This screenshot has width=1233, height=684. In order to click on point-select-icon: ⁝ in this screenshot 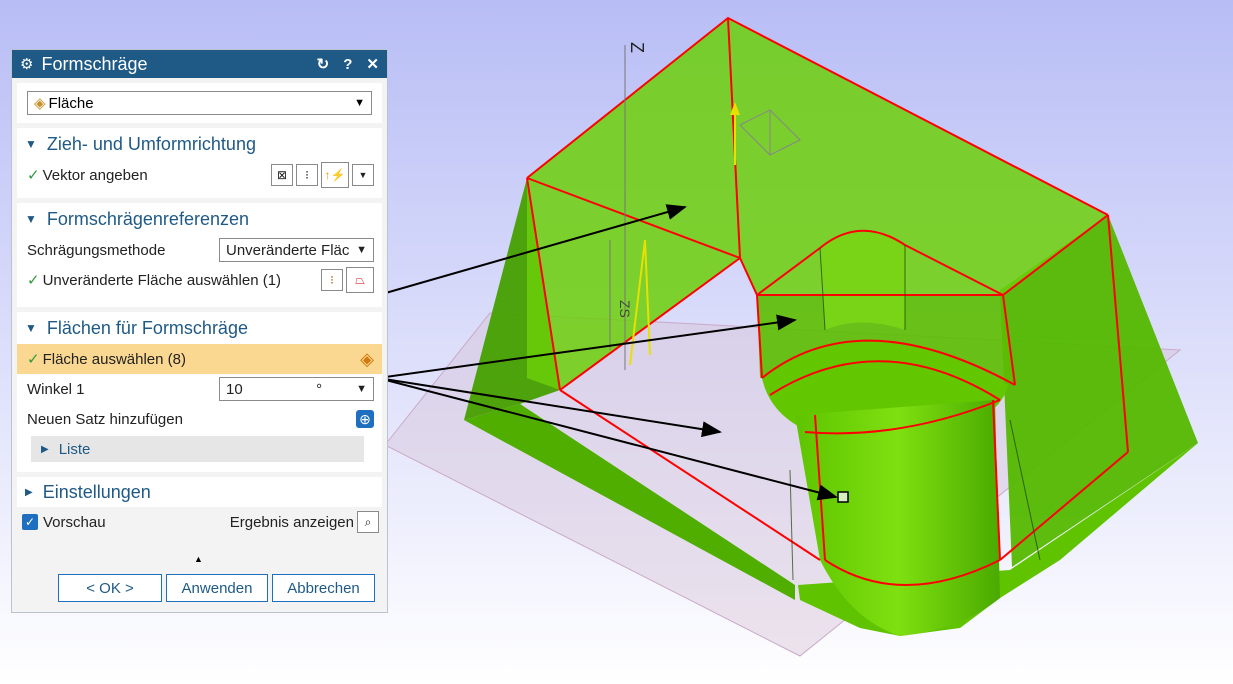, I will do `click(307, 175)`.